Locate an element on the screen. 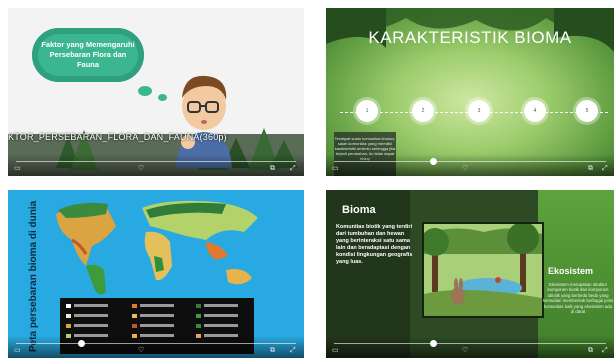 This screenshot has height=358, width=614. video-title-overlay: KTOR_PERSEBARAN_FLORA_DAN_FAUNA(360p) is located at coordinates (117, 137).